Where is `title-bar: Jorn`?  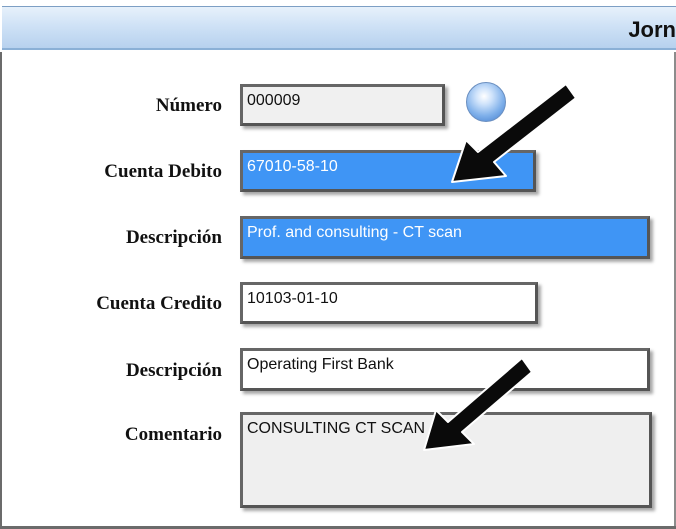 title-bar: Jorn is located at coordinates (339, 28).